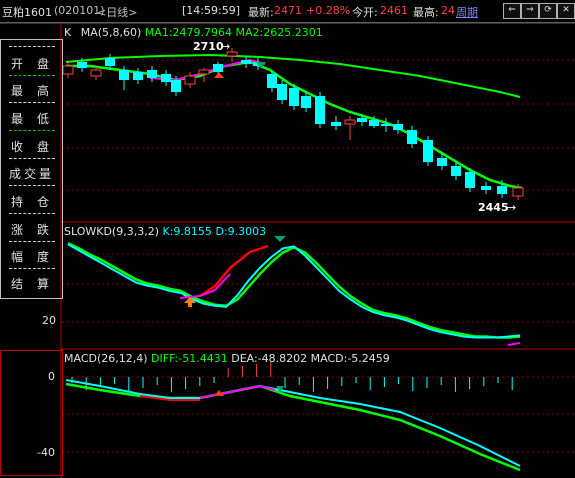 This screenshot has width=575, height=478. Describe the element at coordinates (37, 230) in the screenshot. I see `sidebar-item-label: 涨跌` at that location.